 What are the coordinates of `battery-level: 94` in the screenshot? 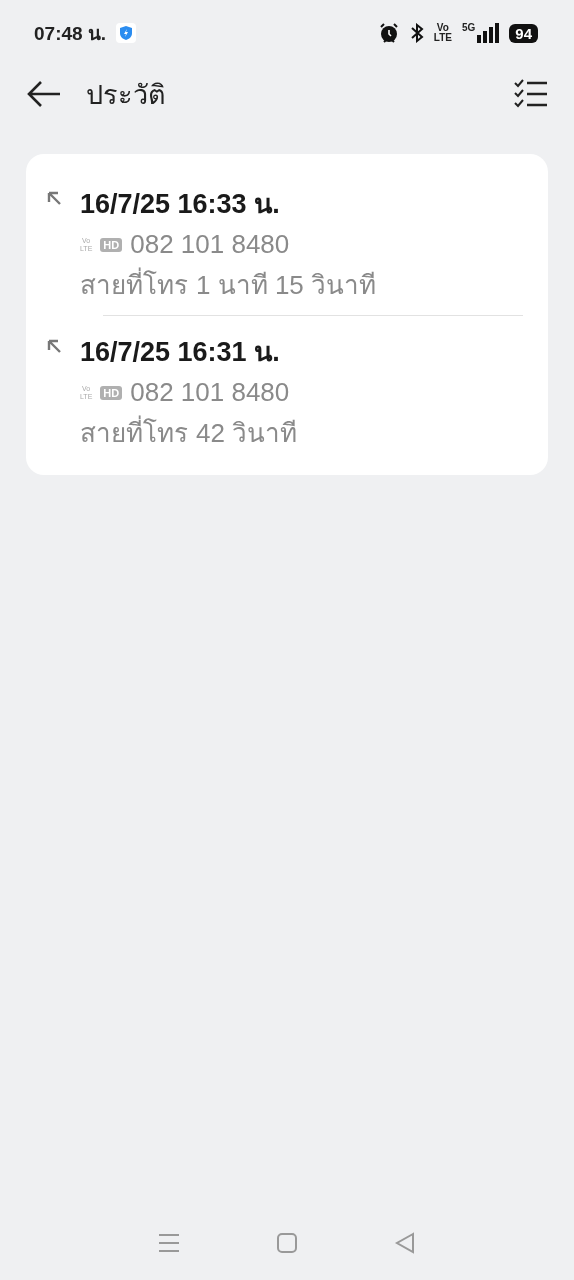 It's located at (523, 33).